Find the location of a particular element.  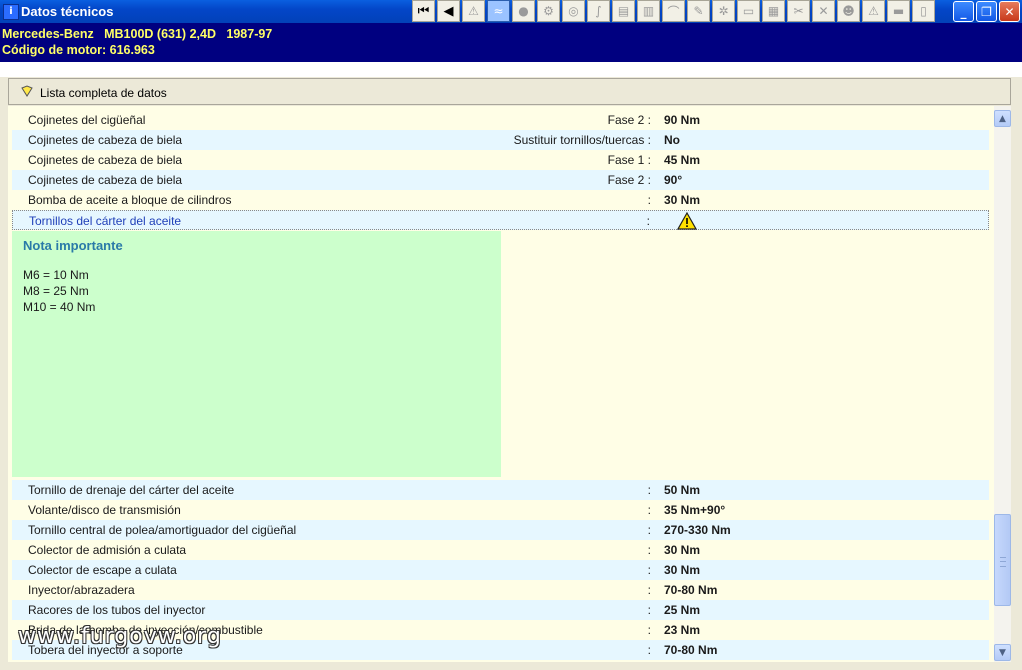

diamond-icon is located at coordinates (27, 91).